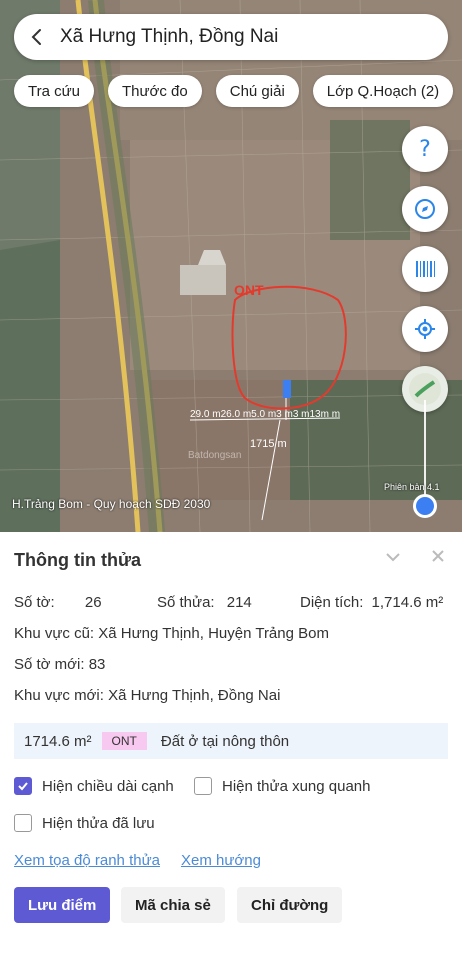  What do you see at coordinates (383, 91) in the screenshot?
I see `chip-lop-quy-hoach: Lớp Q.Hoạch (2)` at bounding box center [383, 91].